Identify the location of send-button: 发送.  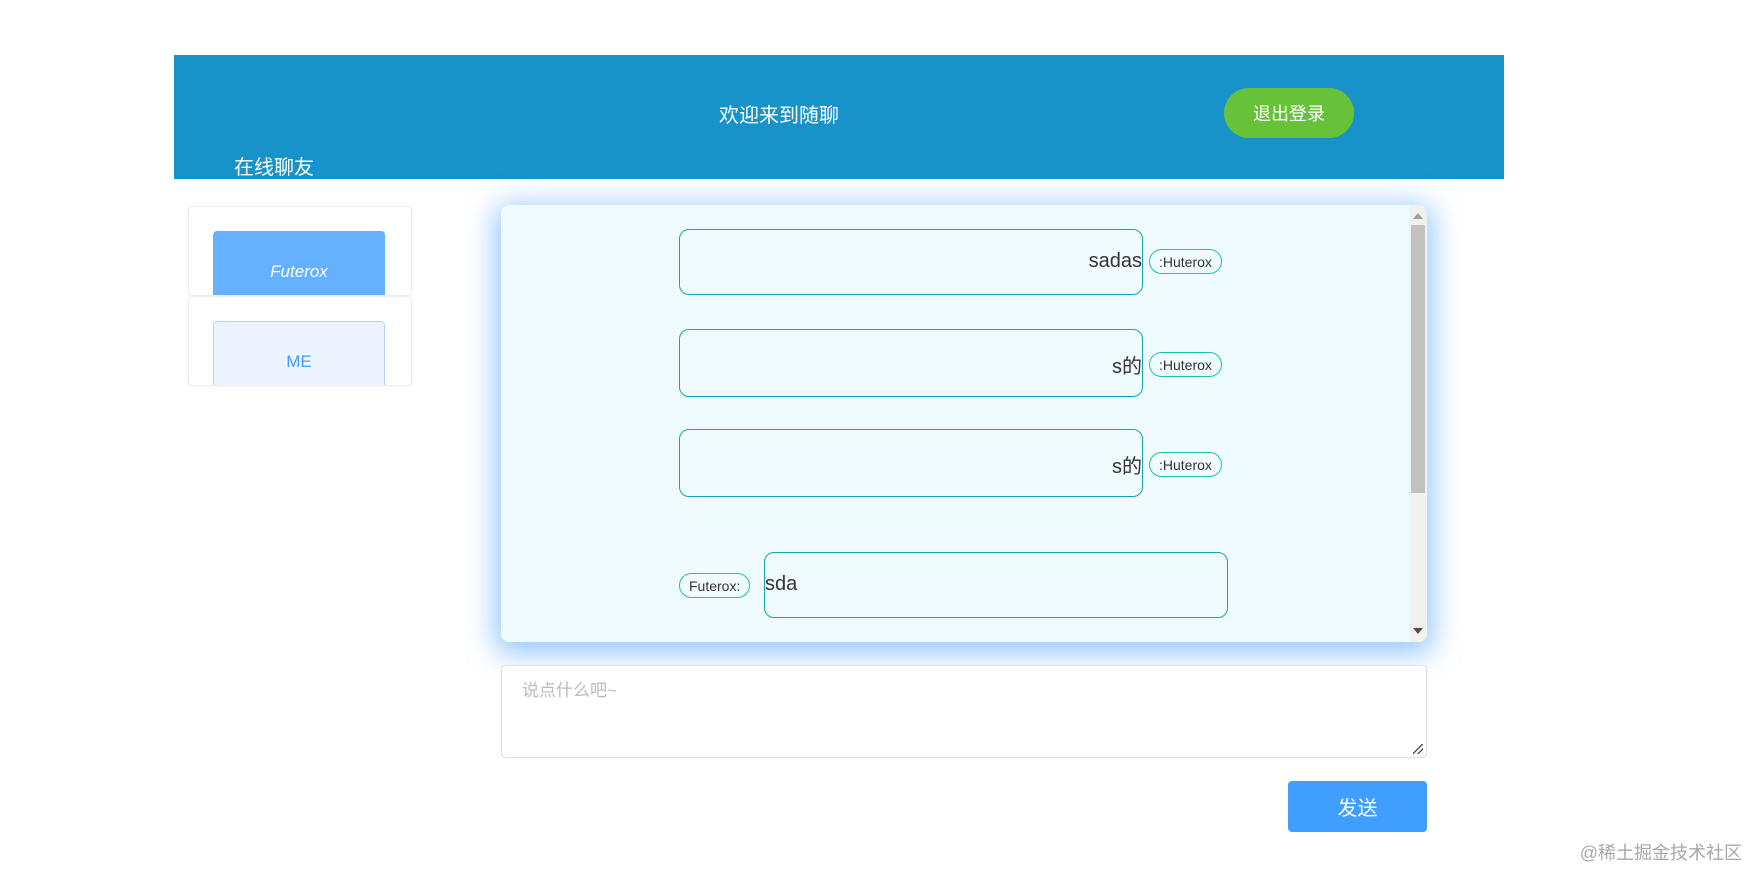
(1357, 806).